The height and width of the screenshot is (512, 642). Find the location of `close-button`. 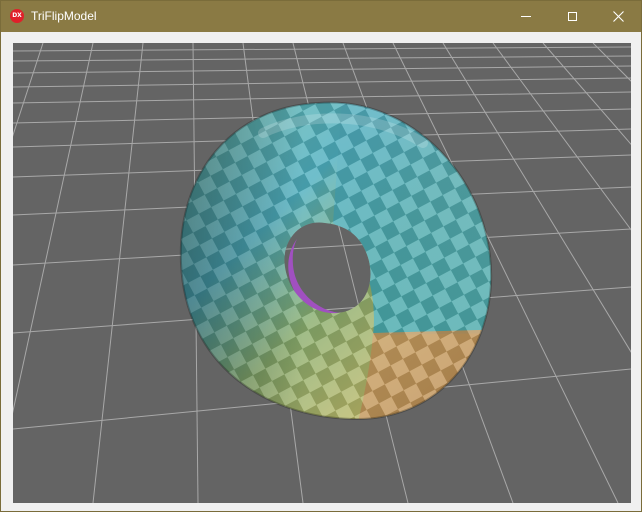

close-button is located at coordinates (618, 16).